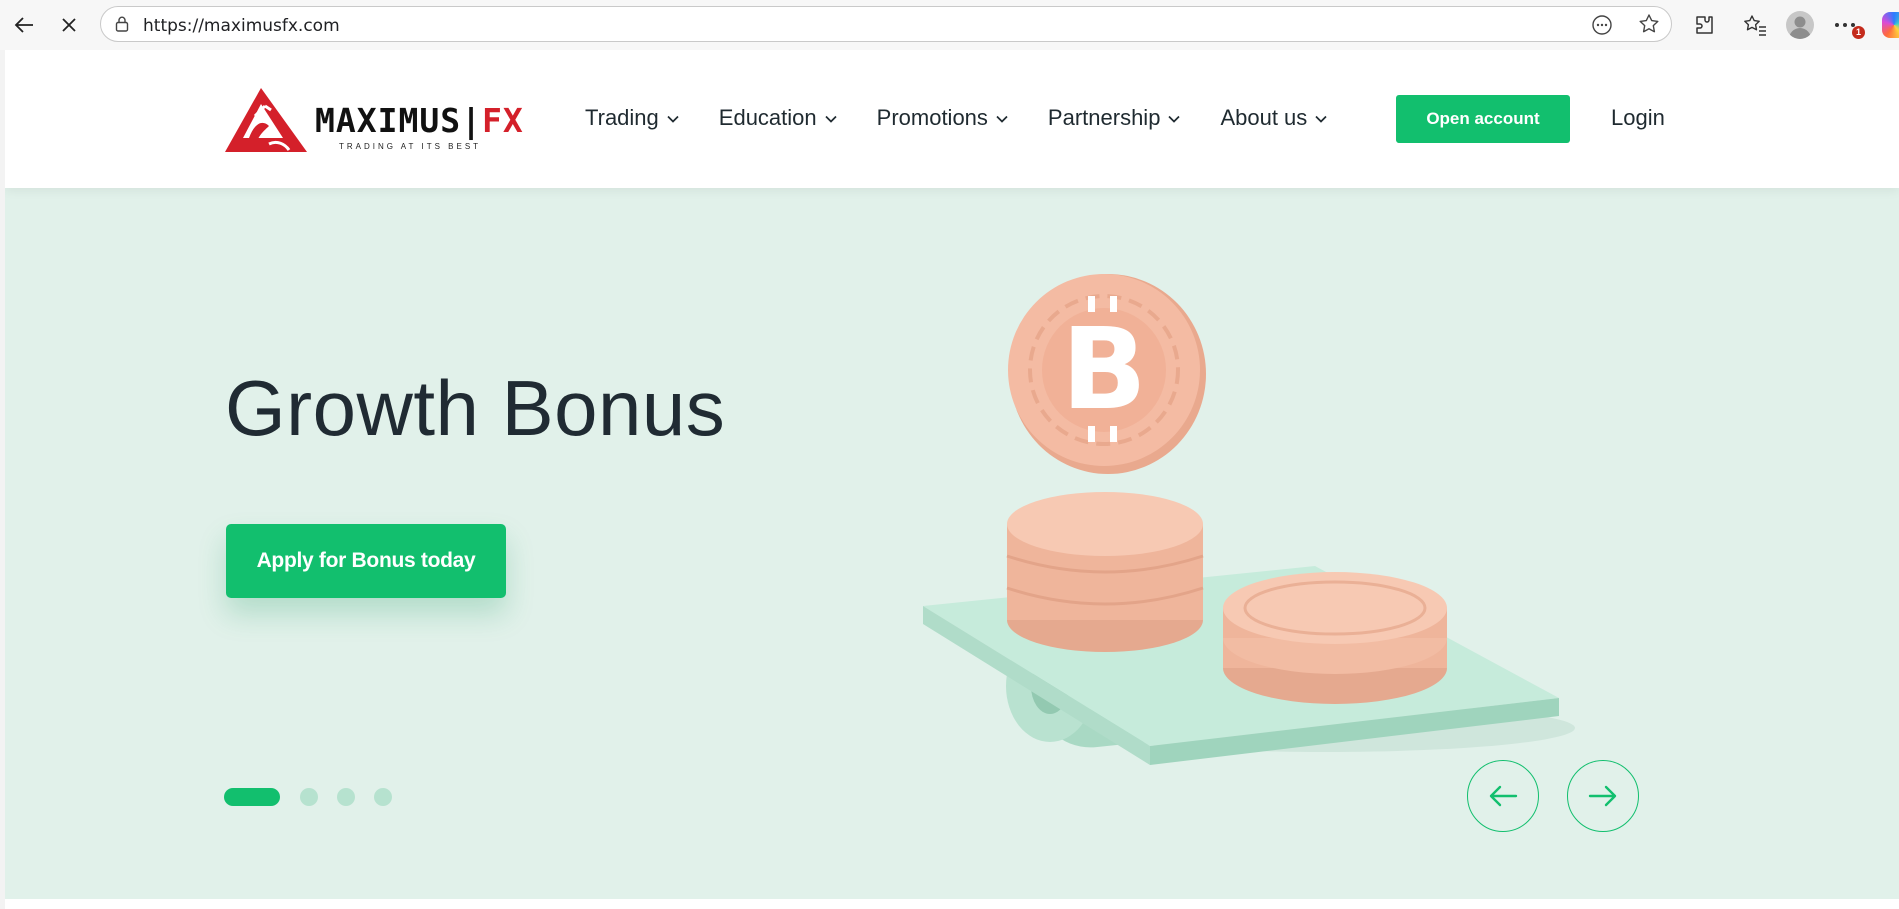  Describe the element at coordinates (1335, 638) in the screenshot. I see `right-coin-stack` at that location.